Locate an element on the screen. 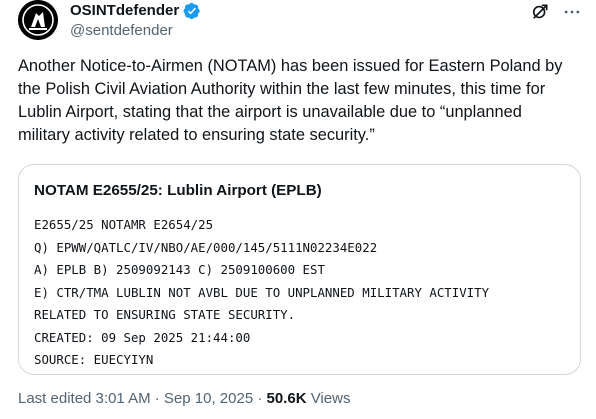 Image resolution: width=596 pixels, height=419 pixels. avatar-logo-icon is located at coordinates (38, 20).